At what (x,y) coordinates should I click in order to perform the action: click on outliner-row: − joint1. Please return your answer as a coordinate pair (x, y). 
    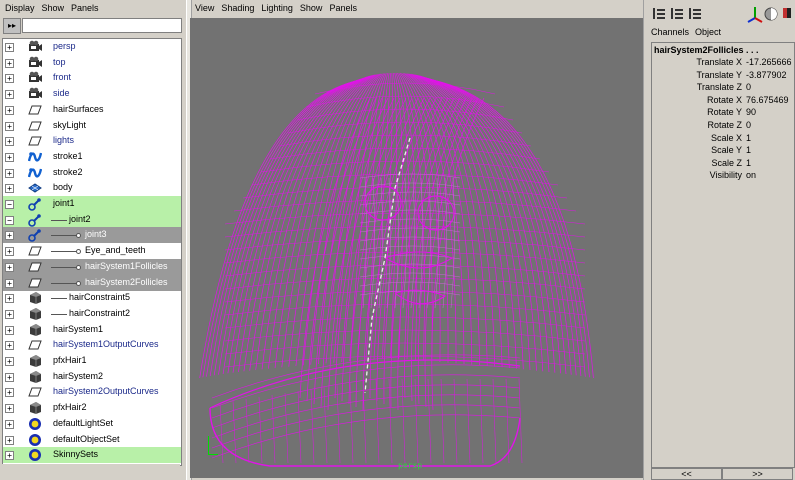
    Looking at the image, I should click on (92, 204).